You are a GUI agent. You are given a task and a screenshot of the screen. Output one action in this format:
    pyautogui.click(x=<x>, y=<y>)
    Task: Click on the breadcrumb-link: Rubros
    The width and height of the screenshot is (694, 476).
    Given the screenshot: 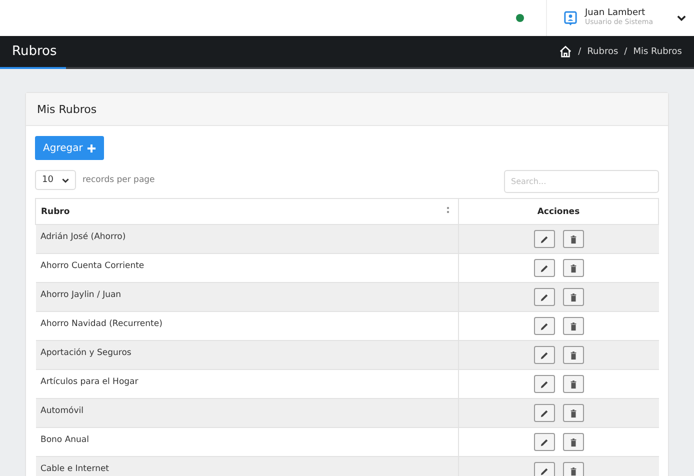 What is the action you would take?
    pyautogui.click(x=602, y=51)
    